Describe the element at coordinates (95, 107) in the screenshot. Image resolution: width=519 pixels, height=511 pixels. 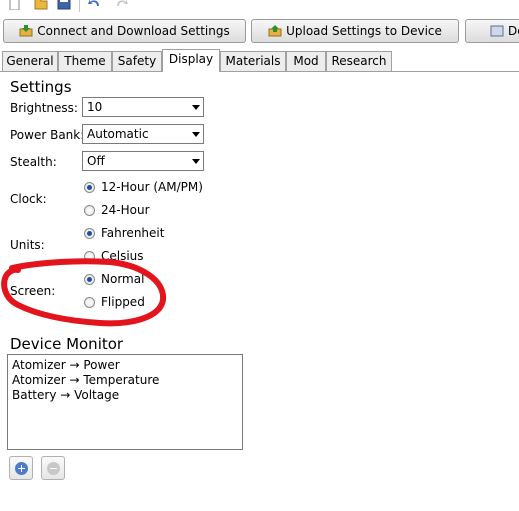
I see `brightness-value: 10` at that location.